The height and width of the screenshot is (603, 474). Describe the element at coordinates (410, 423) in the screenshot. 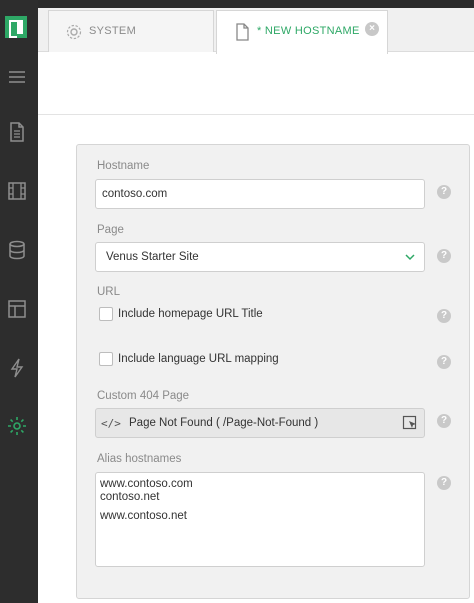

I see `select-page-icon` at that location.